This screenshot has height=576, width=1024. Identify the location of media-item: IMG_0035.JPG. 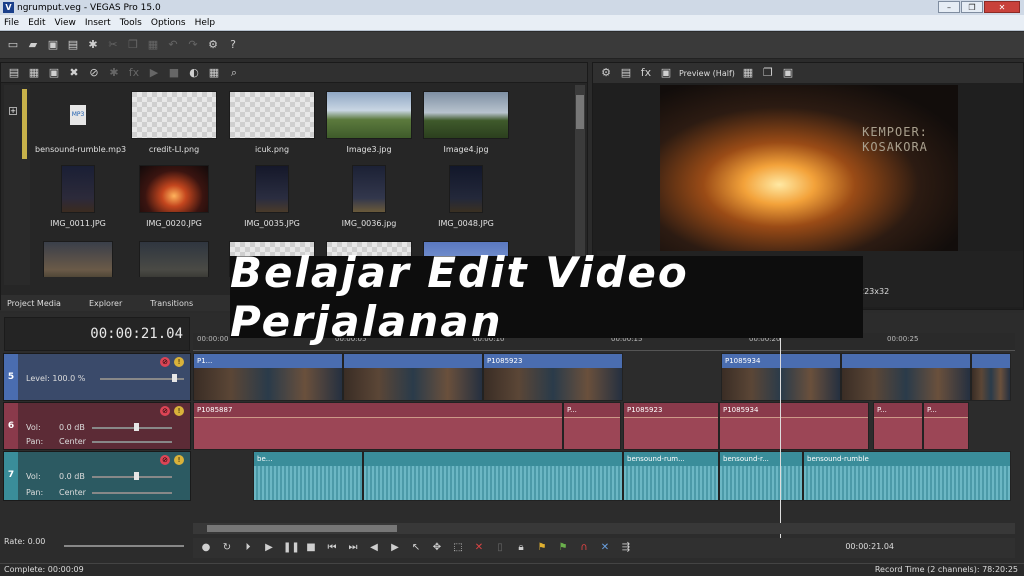
(272, 196).